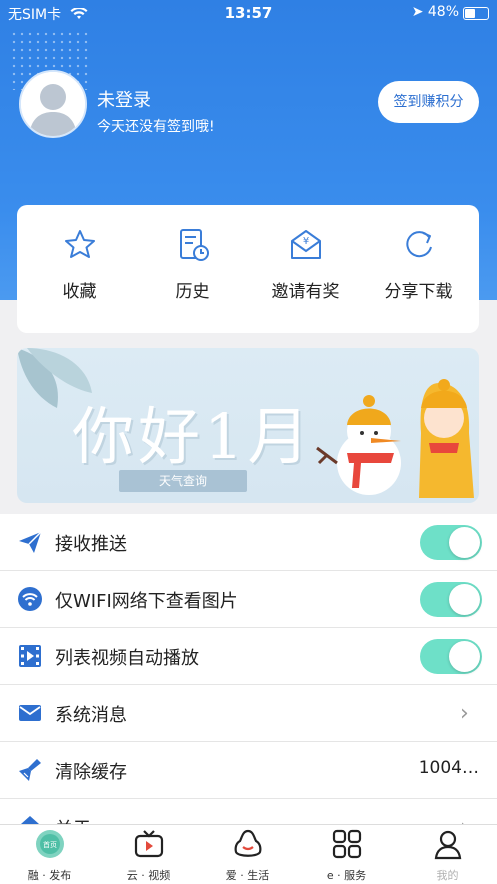 The height and width of the screenshot is (884, 497). Describe the element at coordinates (418, 244) in the screenshot. I see `share-icon` at that location.